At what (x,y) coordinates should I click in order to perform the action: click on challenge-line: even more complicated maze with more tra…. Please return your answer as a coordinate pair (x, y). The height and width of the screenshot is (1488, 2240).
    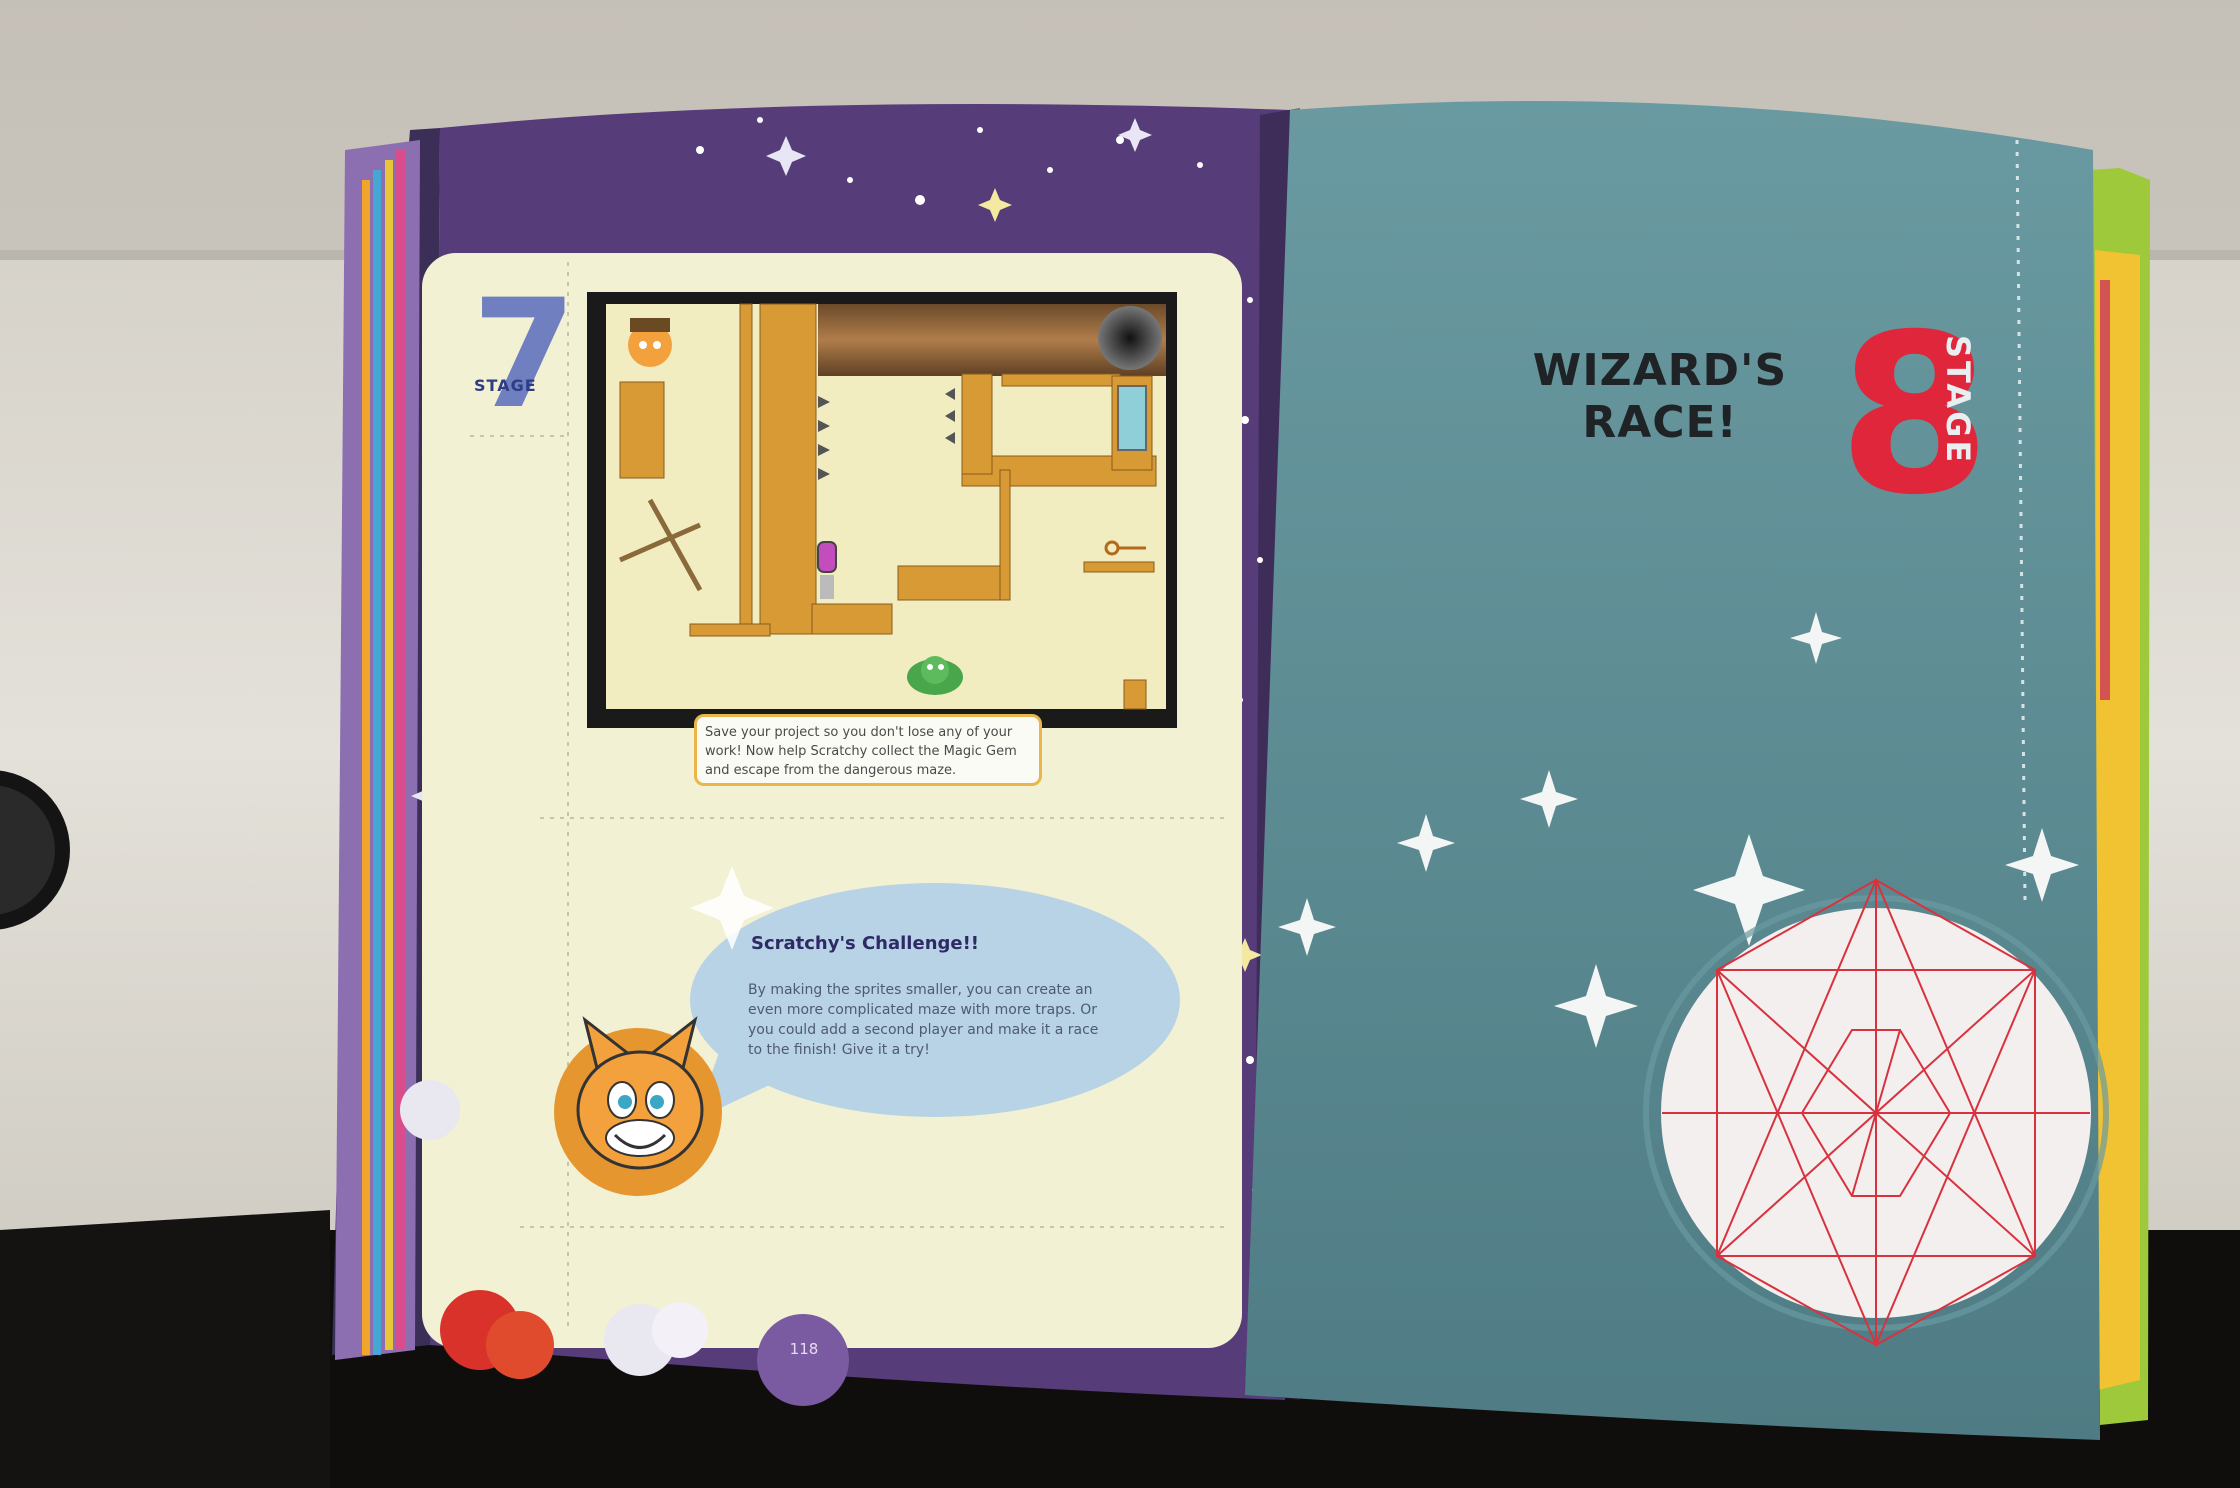
    Looking at the image, I should click on (923, 1010).